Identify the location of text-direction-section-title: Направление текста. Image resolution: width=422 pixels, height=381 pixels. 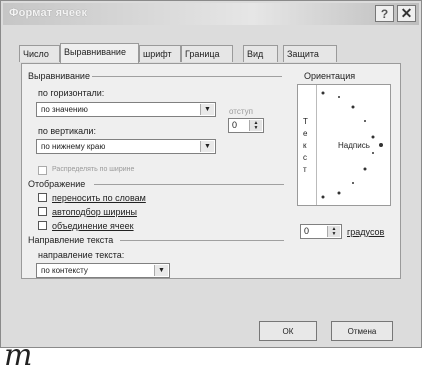
(71, 240).